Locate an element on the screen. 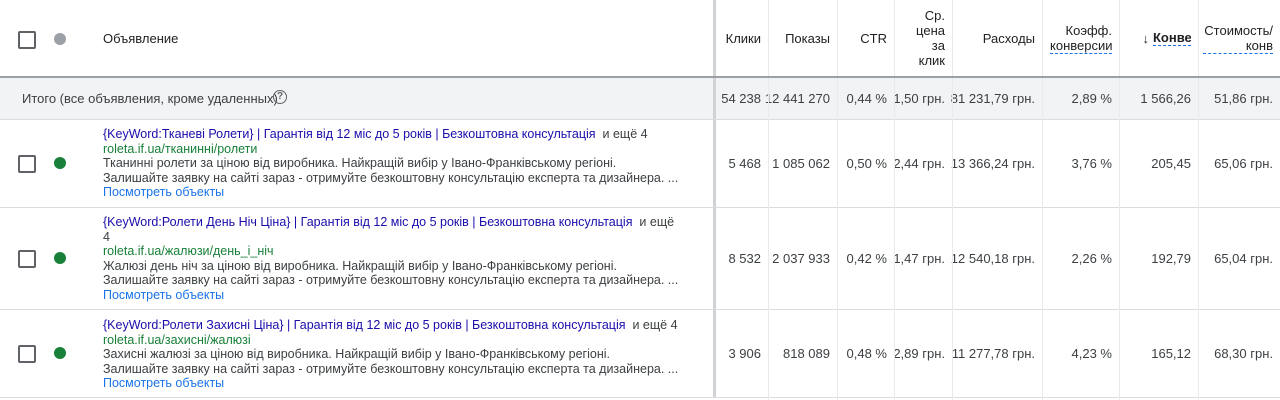 The width and height of the screenshot is (1280, 400). cell-avg-cpc: 2,44 грн. is located at coordinates (919, 163).